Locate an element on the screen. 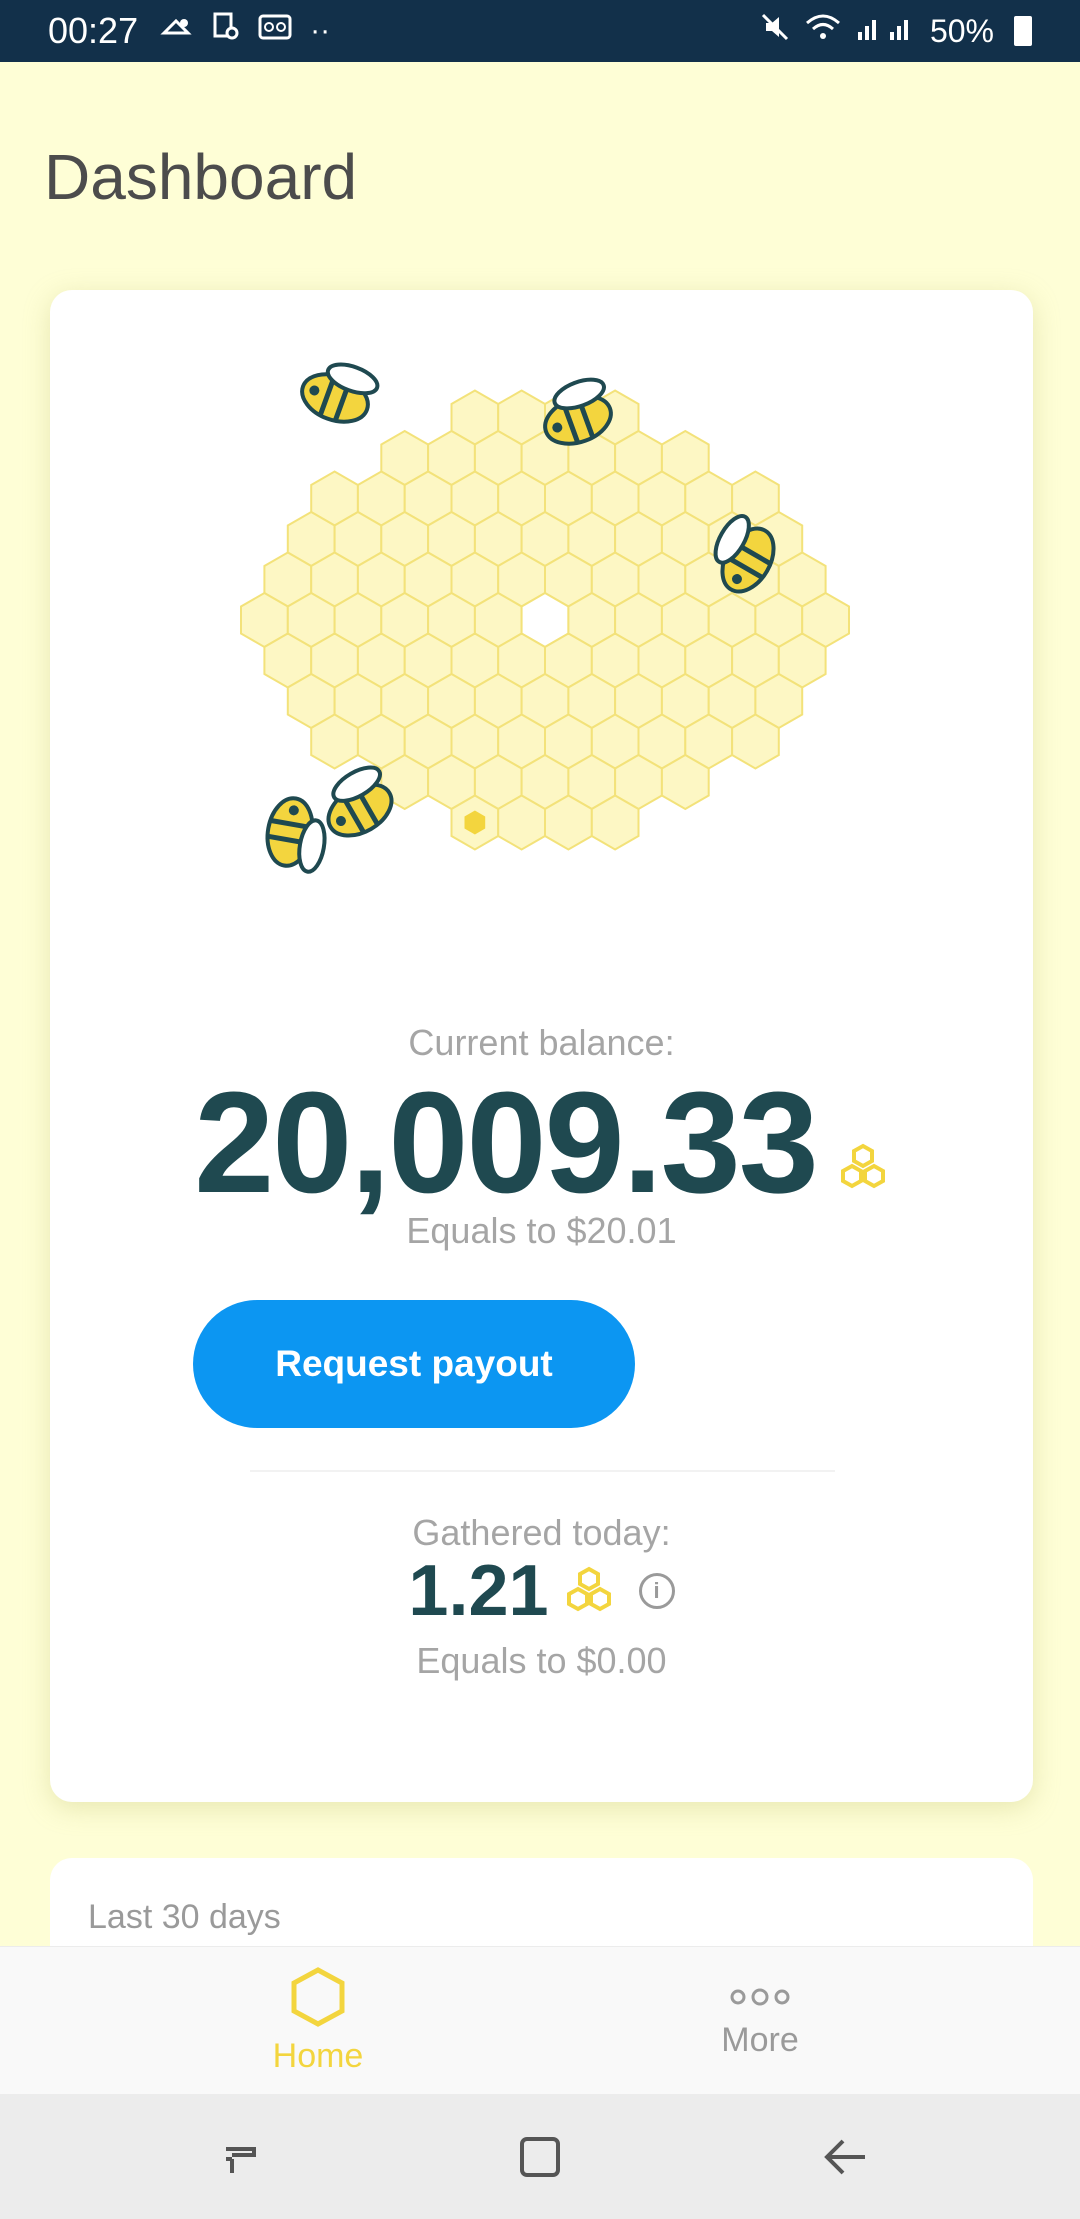 This screenshot has width=1080, height=2219. nav-more: More is located at coordinates (760, 2021).